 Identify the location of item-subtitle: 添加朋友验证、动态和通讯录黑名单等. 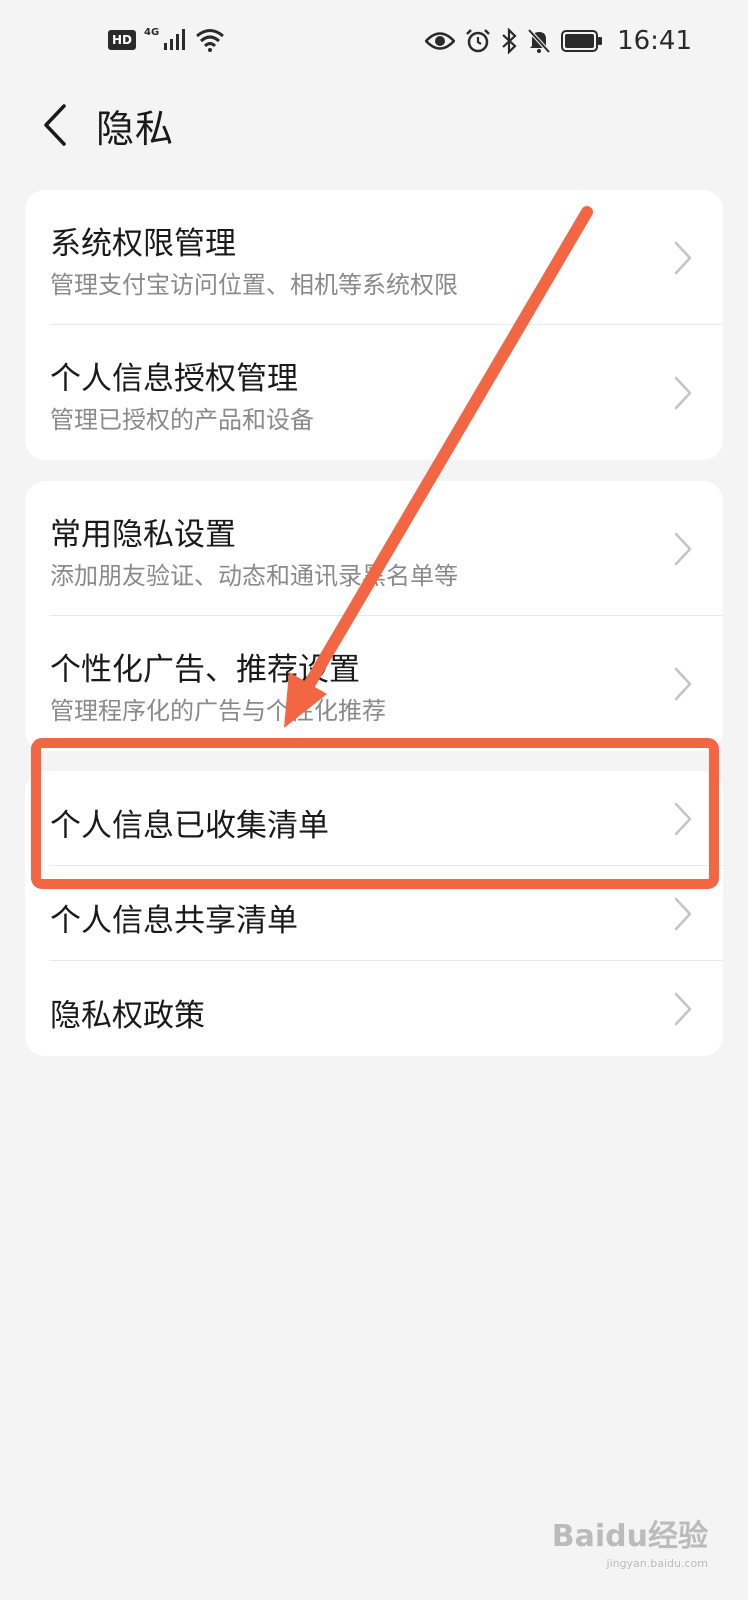
(254, 576).